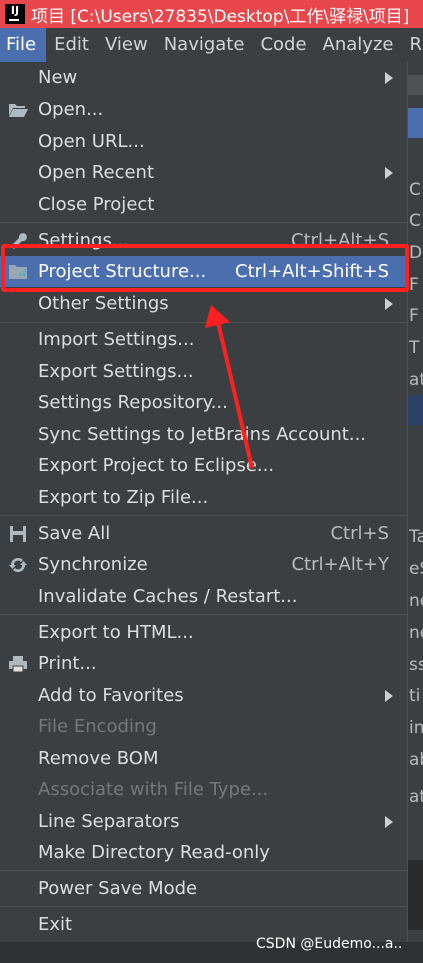 Image resolution: width=423 pixels, height=963 pixels. What do you see at coordinates (416, 569) in the screenshot?
I see `bg-fragment: eS` at bounding box center [416, 569].